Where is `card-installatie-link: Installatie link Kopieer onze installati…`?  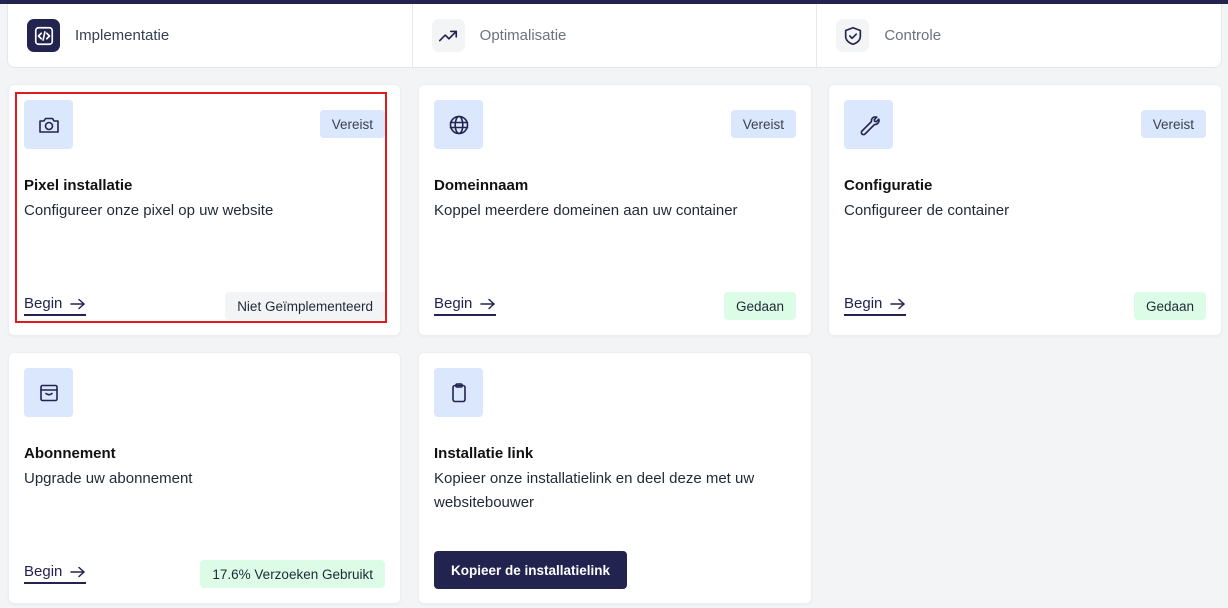
card-installatie-link: Installatie link Kopieer onze installati… is located at coordinates (615, 478).